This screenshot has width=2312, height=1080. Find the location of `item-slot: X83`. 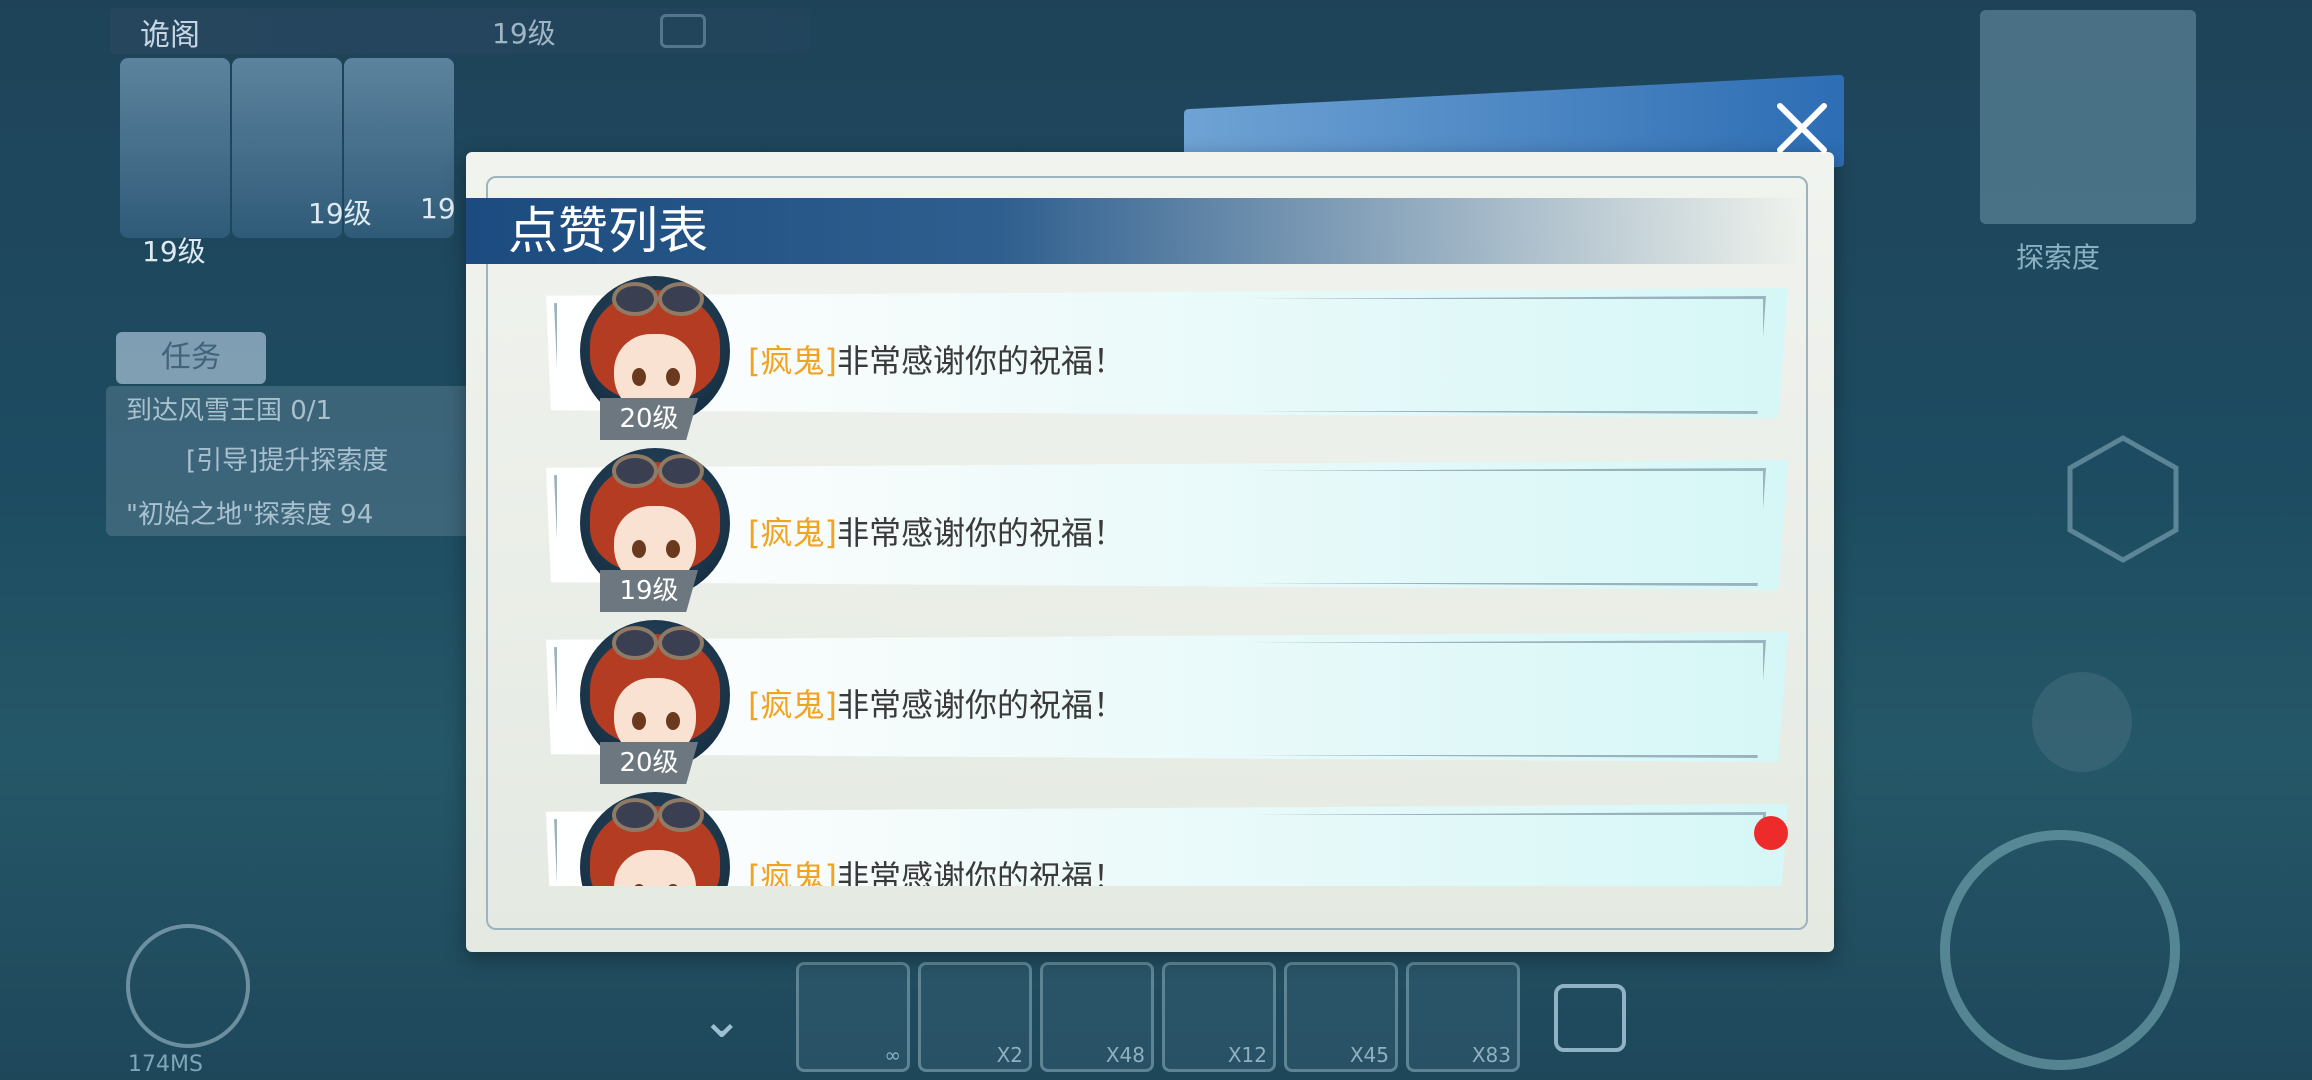

item-slot: X83 is located at coordinates (1463, 1017).